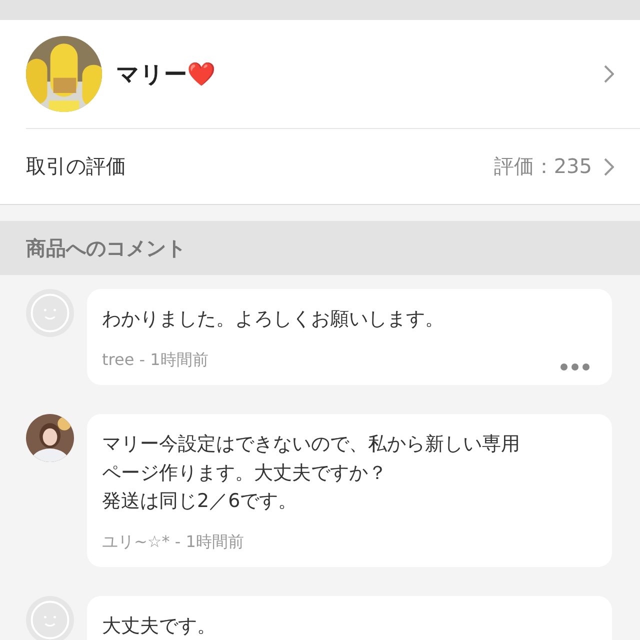 The width and height of the screenshot is (640, 640). I want to click on rating-label: 取引の評価, so click(76, 166).